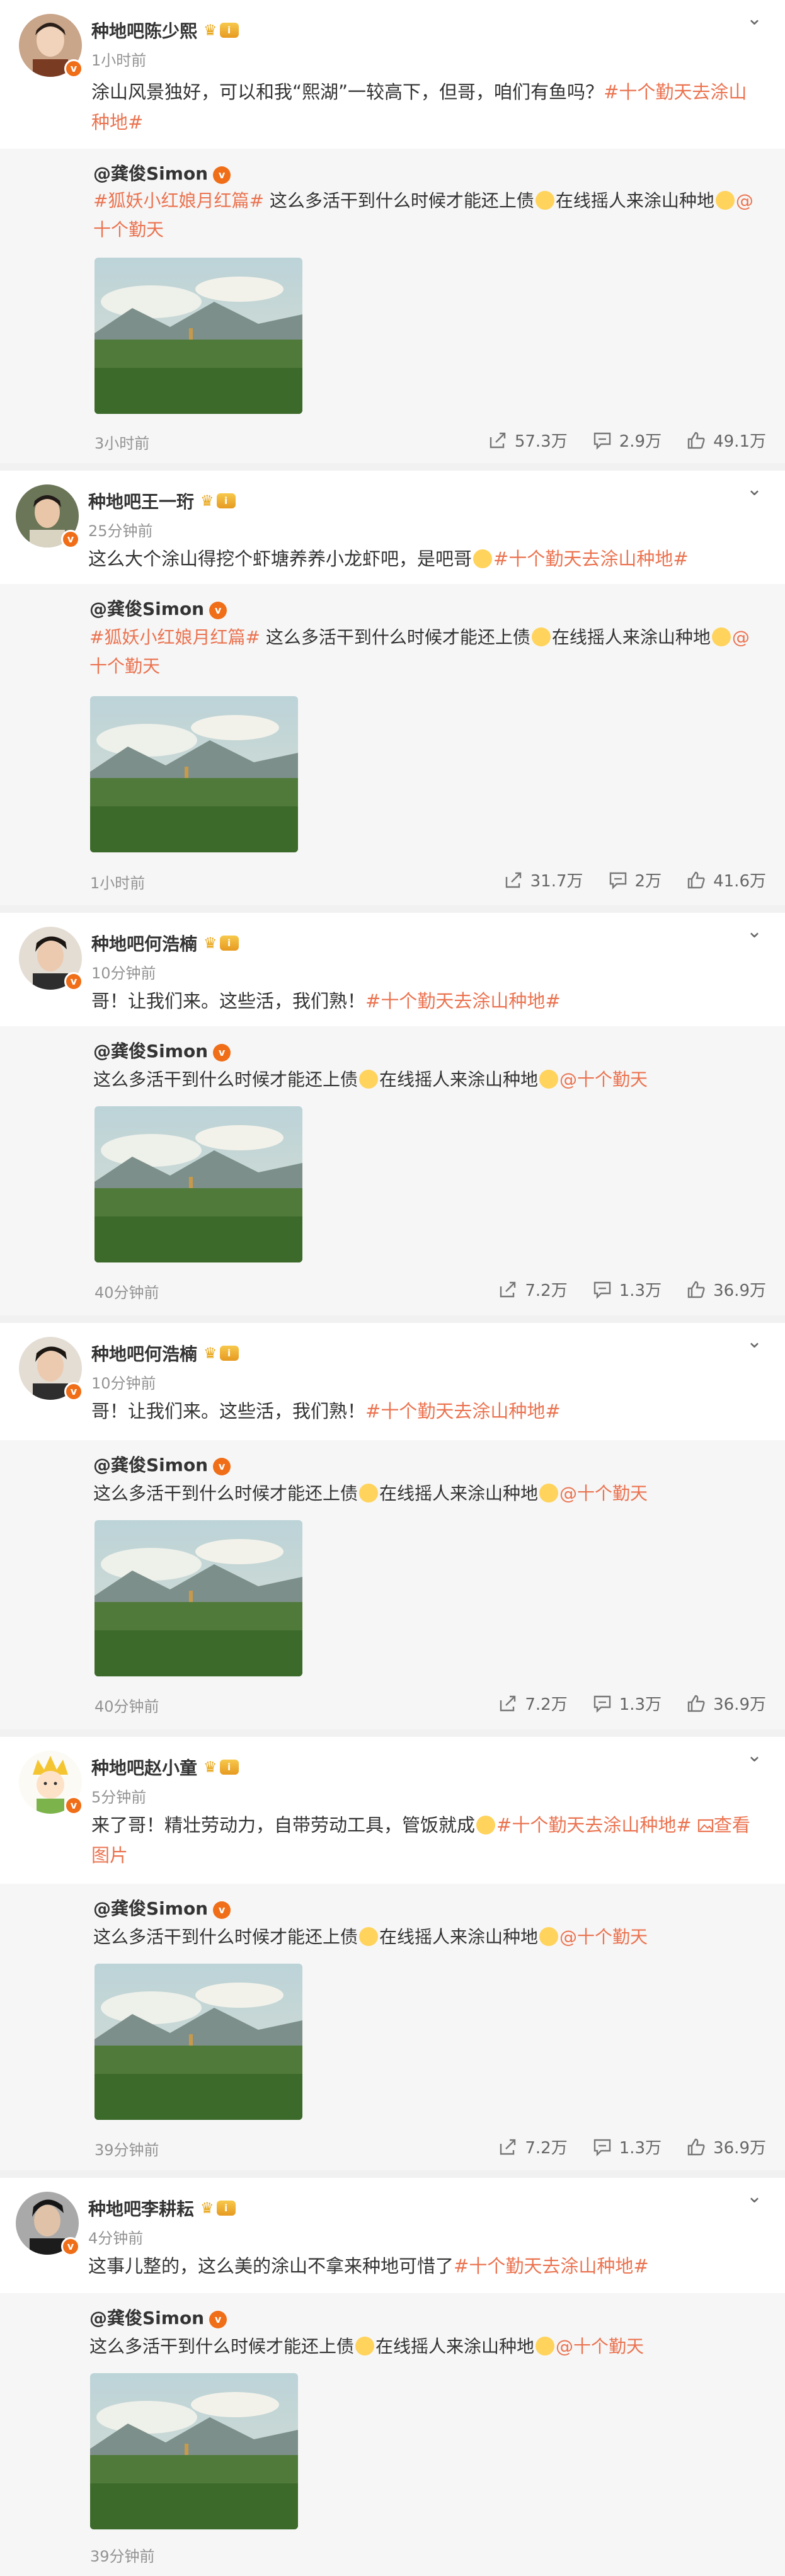  What do you see at coordinates (727, 880) in the screenshot?
I see `like-button: 41.6万` at bounding box center [727, 880].